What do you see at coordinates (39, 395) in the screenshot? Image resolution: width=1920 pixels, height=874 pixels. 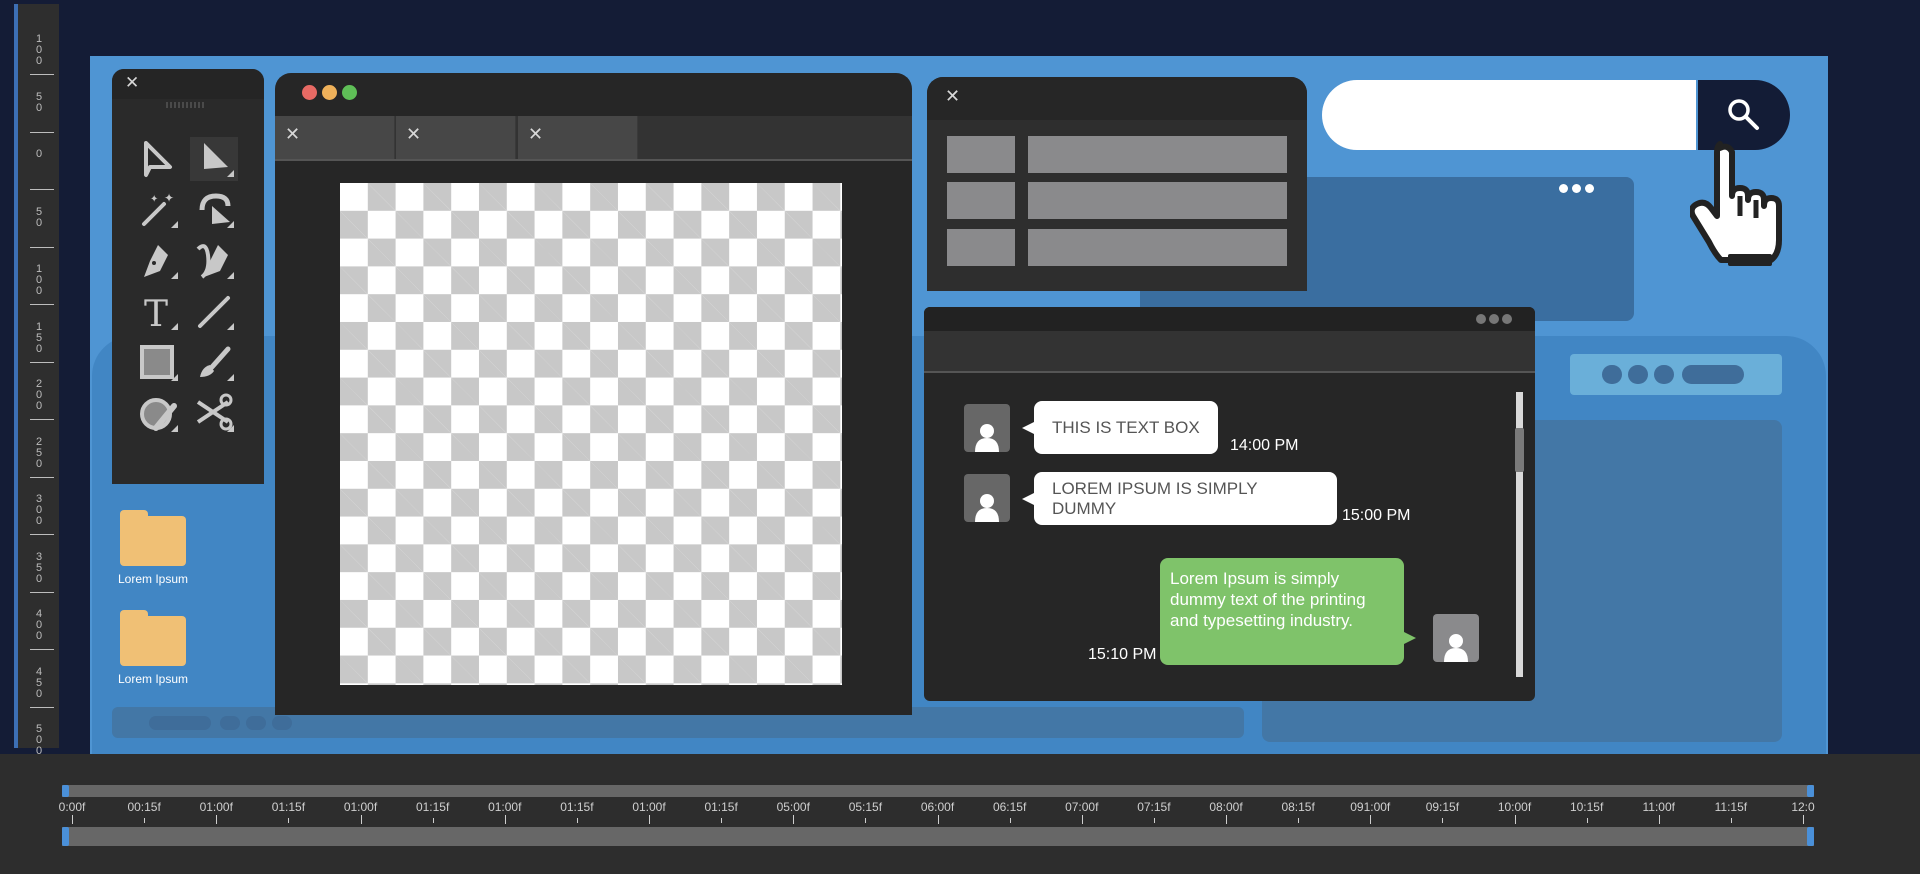 I see `ruler-label: 200` at bounding box center [39, 395].